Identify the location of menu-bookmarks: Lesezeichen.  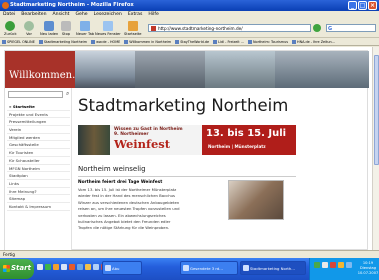
(108, 15).